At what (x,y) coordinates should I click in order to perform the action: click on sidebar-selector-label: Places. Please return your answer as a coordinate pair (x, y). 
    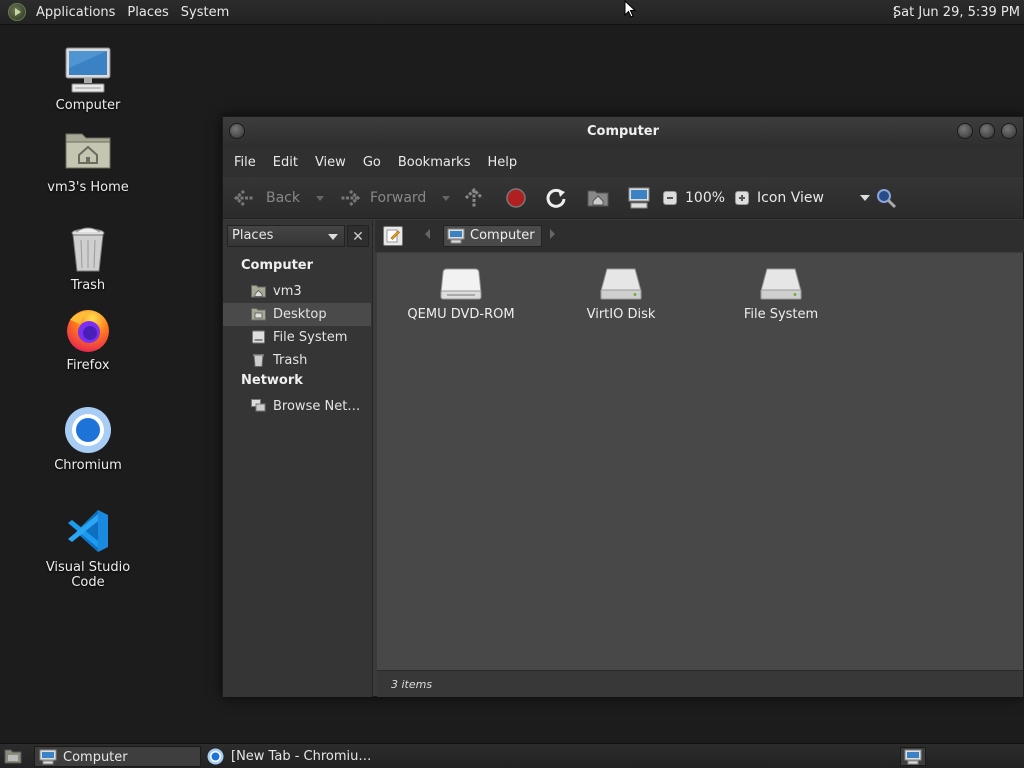
    Looking at the image, I should click on (253, 235).